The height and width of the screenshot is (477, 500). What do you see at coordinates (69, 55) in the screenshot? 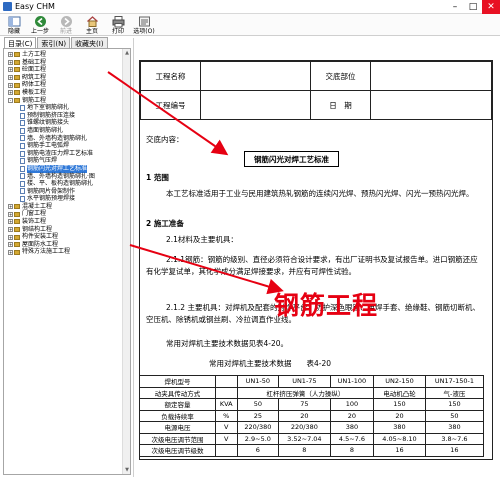
I see `tree-item: + 土方工程` at bounding box center [69, 55].